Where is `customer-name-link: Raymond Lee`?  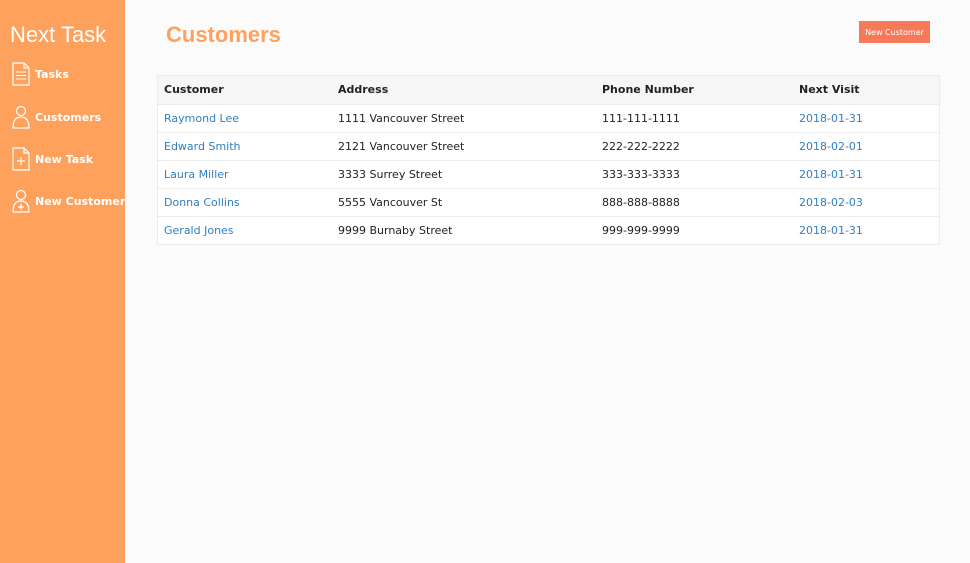 customer-name-link: Raymond Lee is located at coordinates (201, 118).